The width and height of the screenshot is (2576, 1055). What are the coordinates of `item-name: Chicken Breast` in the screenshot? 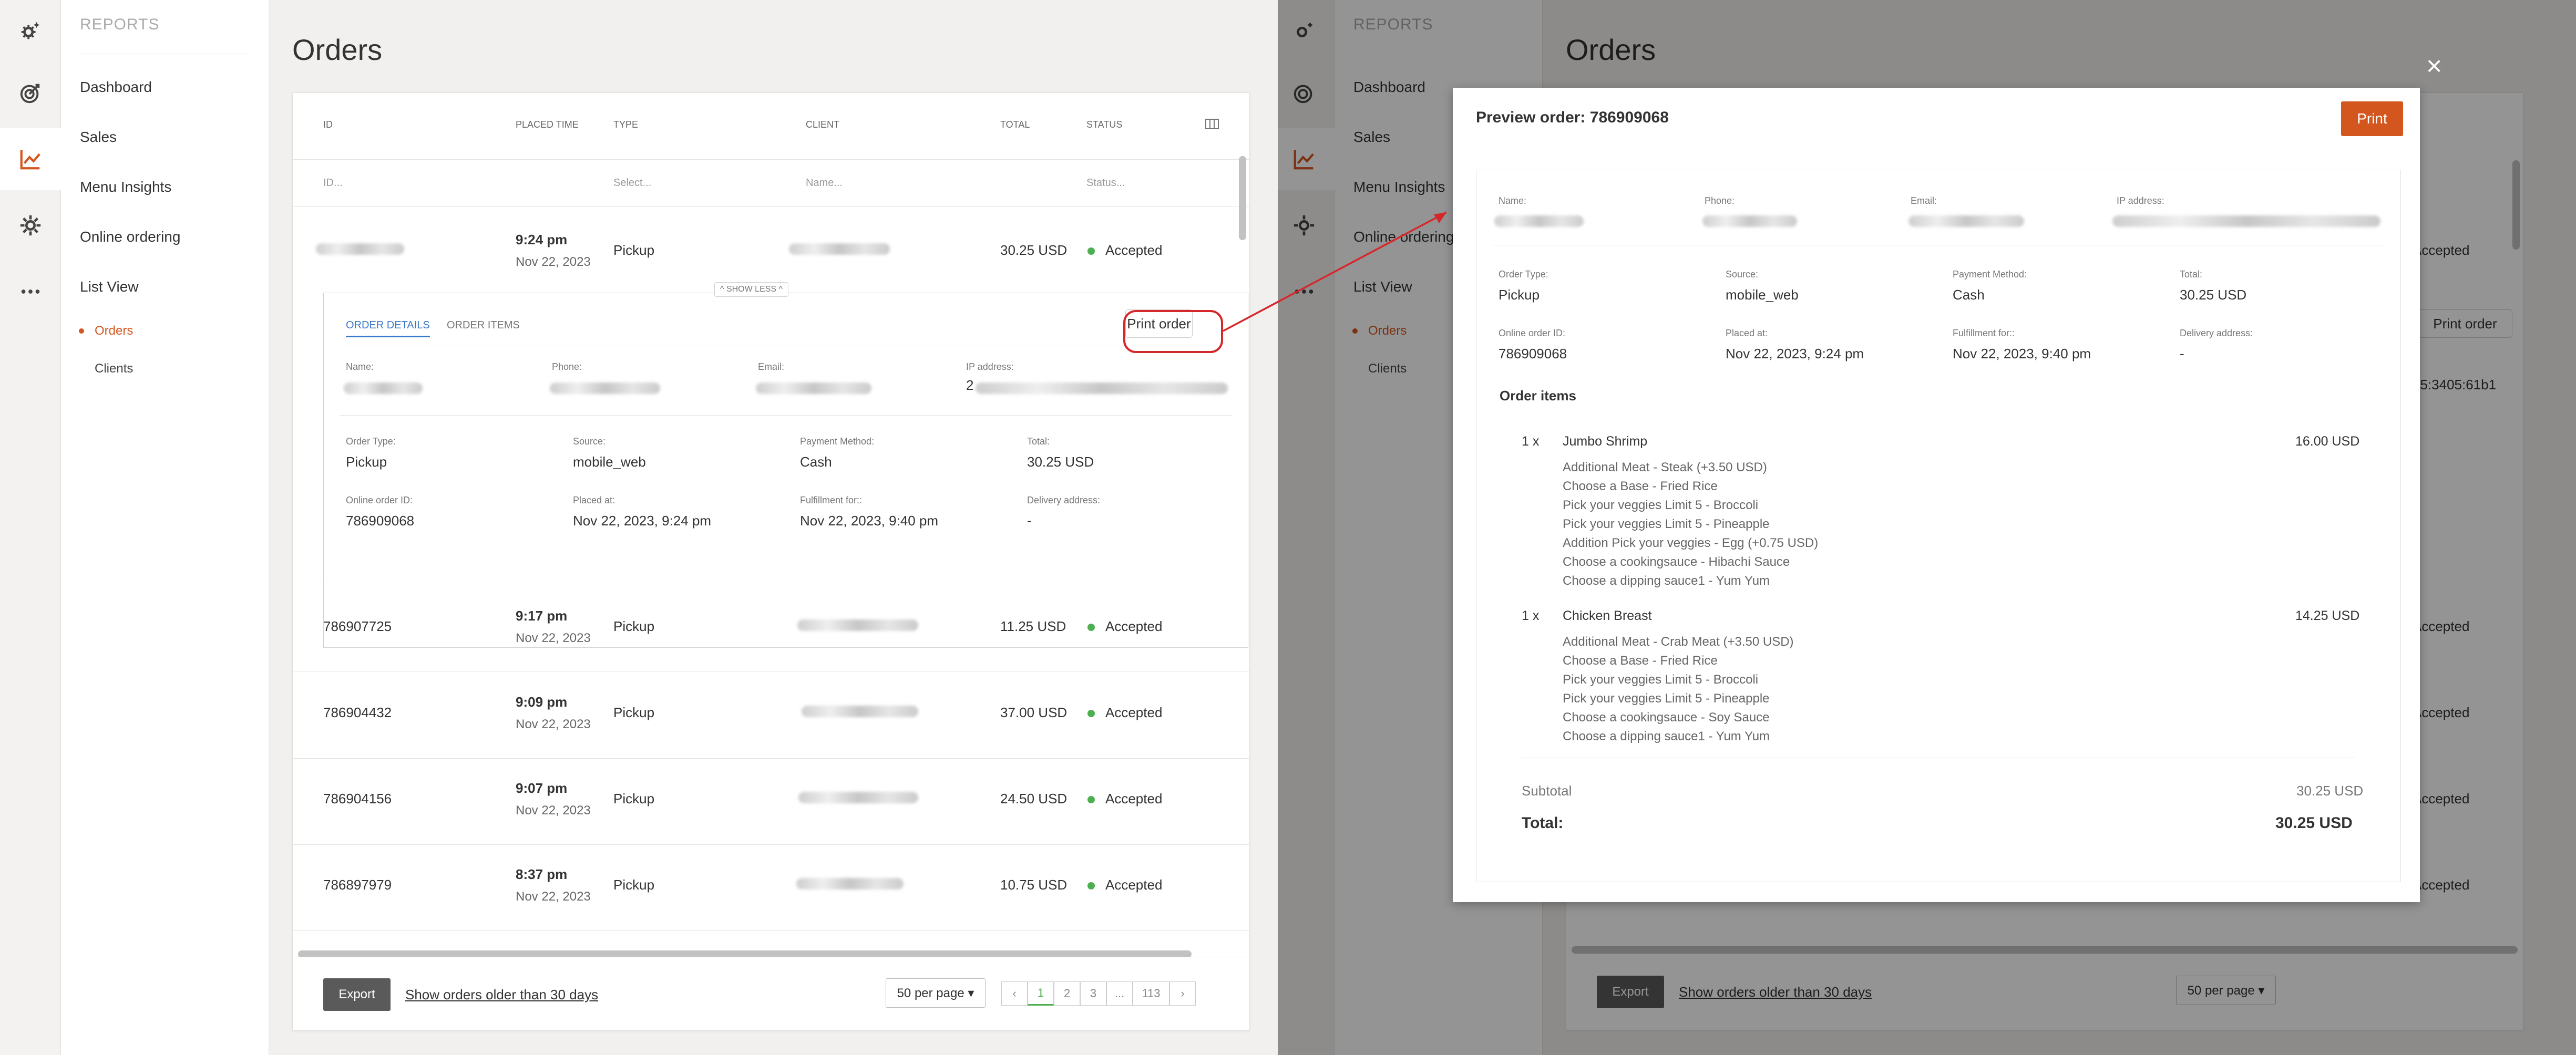 It's located at (1607, 615).